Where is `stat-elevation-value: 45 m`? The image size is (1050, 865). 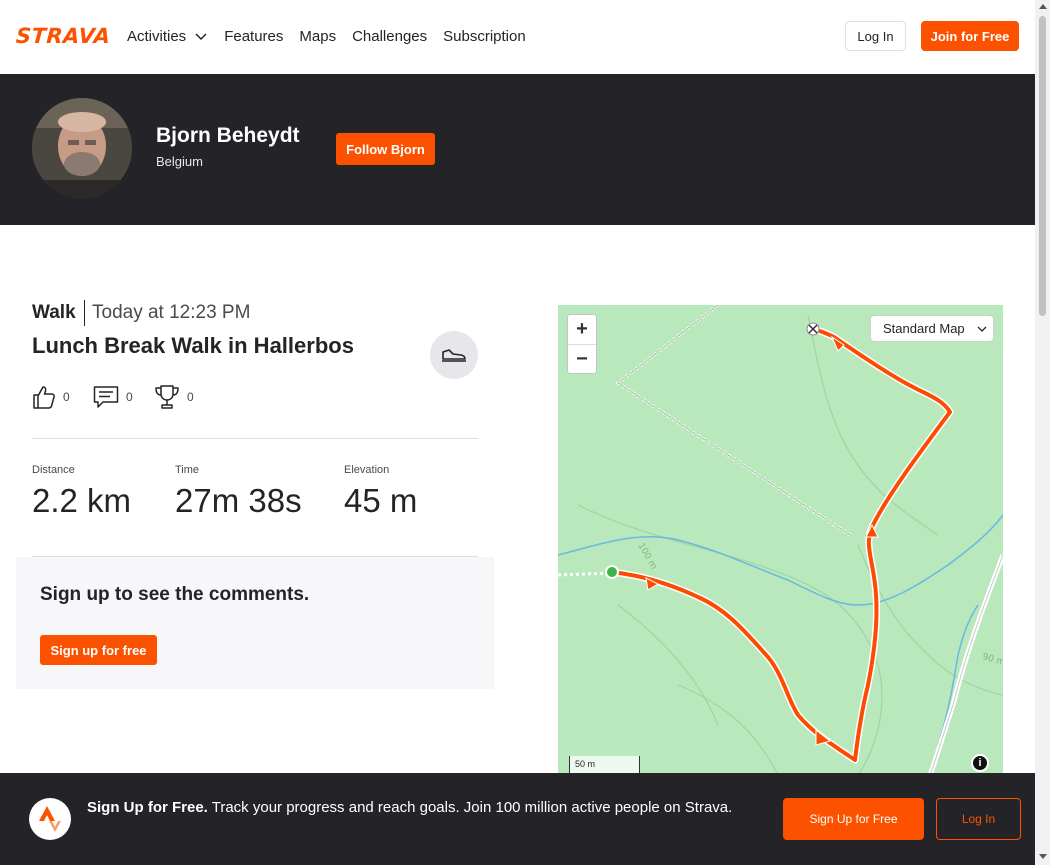
stat-elevation-value: 45 m is located at coordinates (381, 500).